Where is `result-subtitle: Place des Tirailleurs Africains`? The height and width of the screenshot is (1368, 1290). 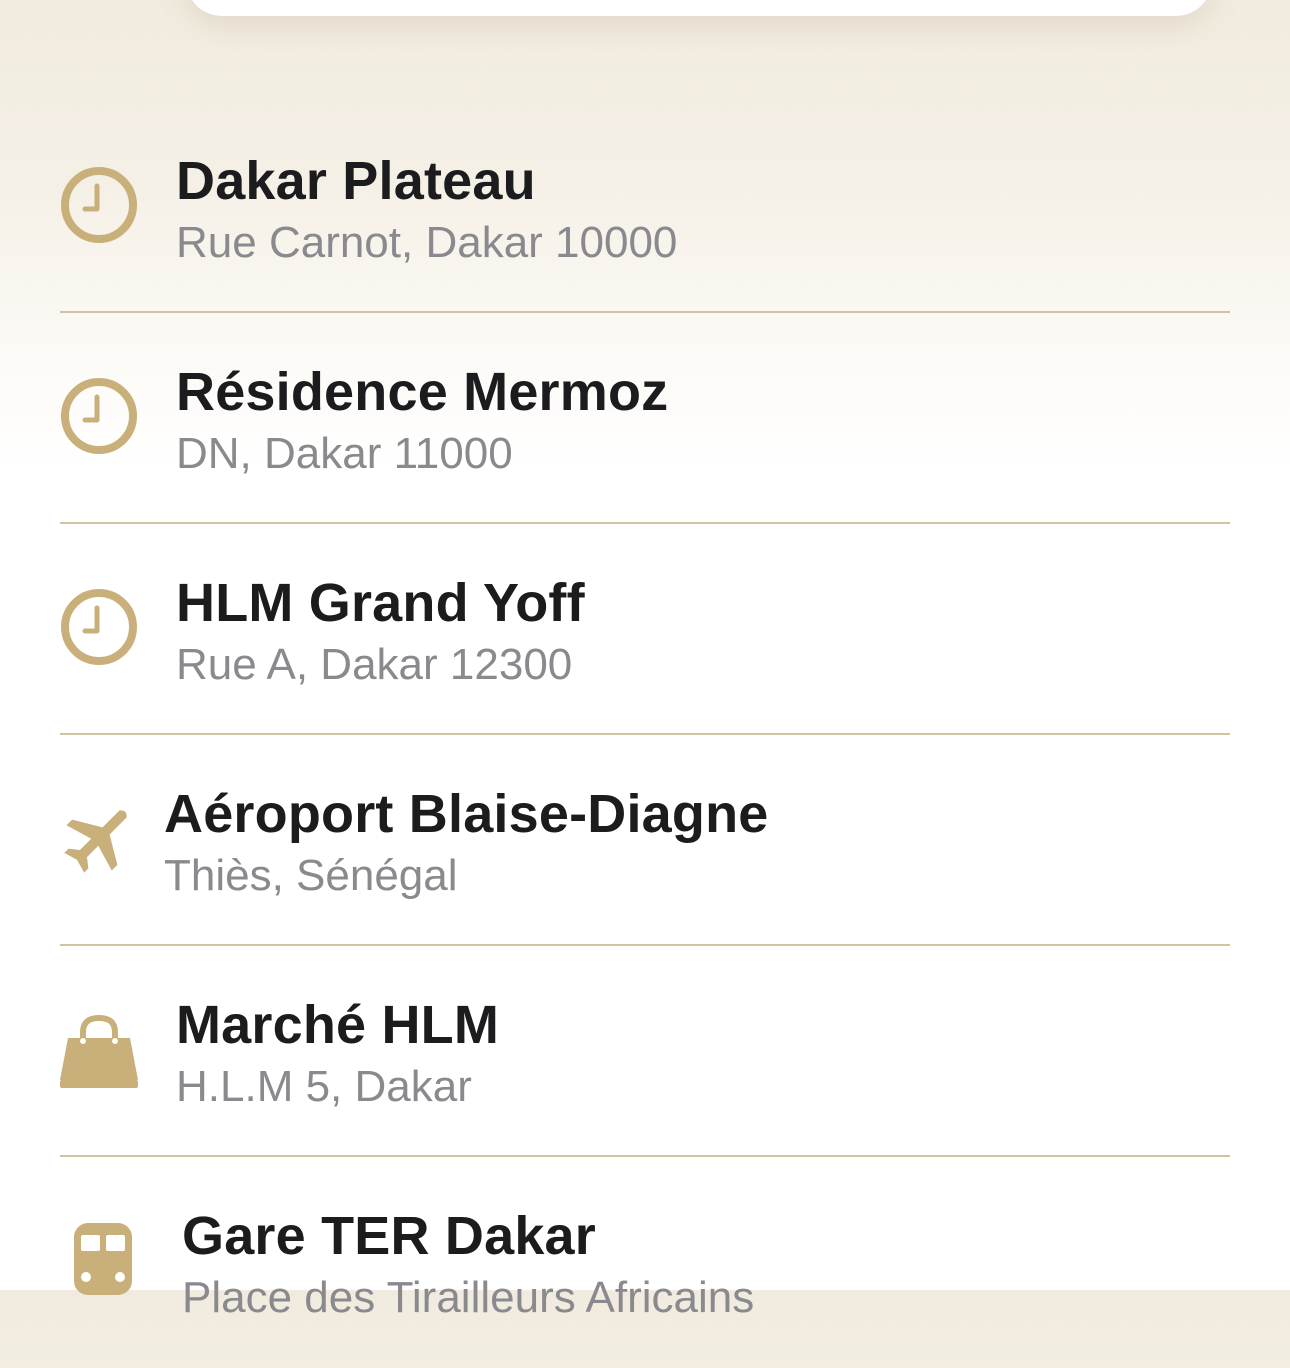 result-subtitle: Place des Tirailleurs Africains is located at coordinates (468, 1297).